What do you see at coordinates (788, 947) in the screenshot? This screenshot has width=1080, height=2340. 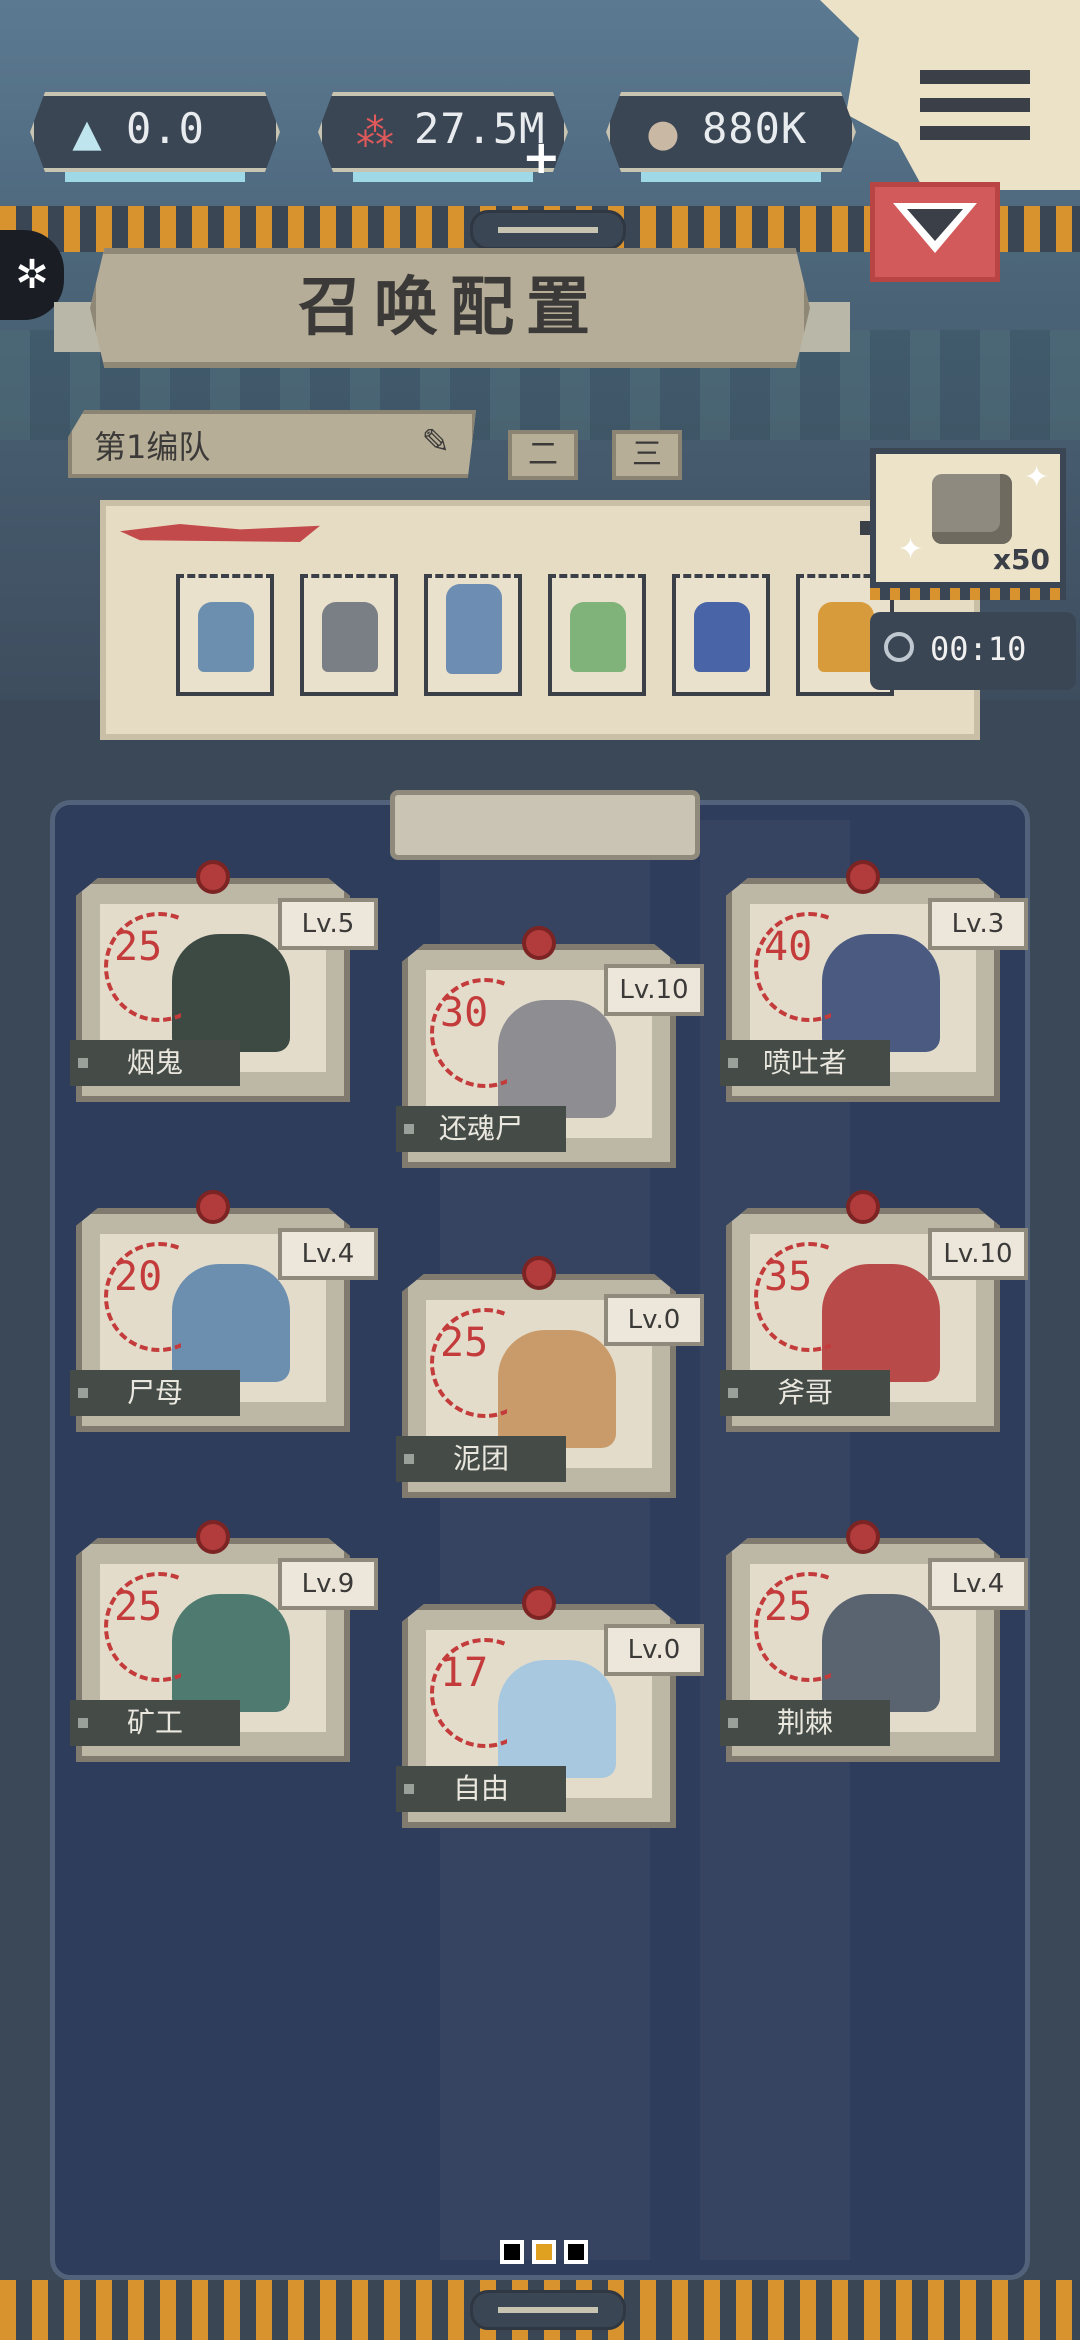 I see `card-cost: 40` at bounding box center [788, 947].